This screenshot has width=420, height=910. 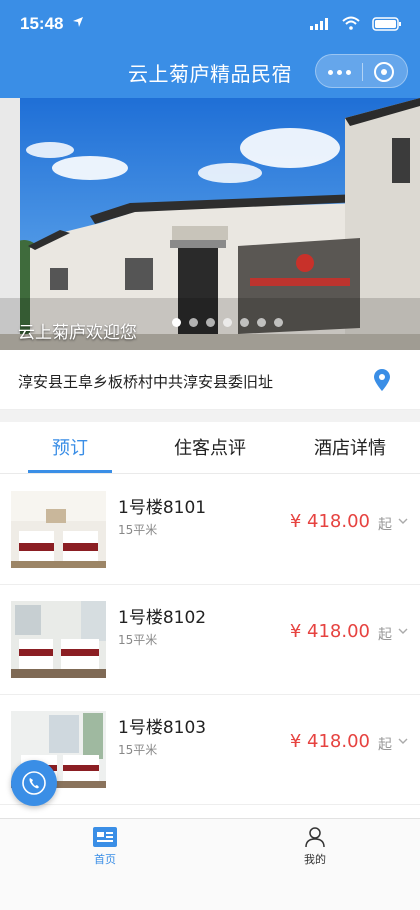 What do you see at coordinates (77, 333) in the screenshot?
I see `banner-caption: 云上菊庐欢迎您` at bounding box center [77, 333].